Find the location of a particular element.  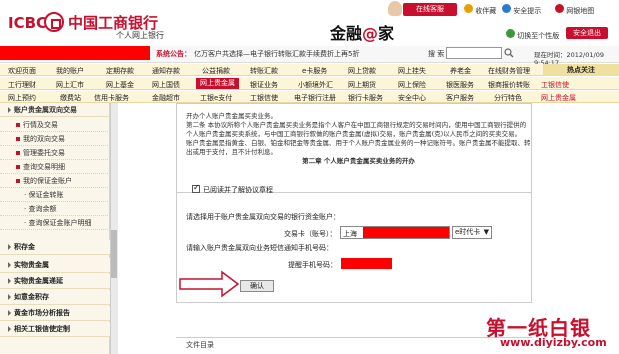

nav-item: 养老金 is located at coordinates (460, 71).